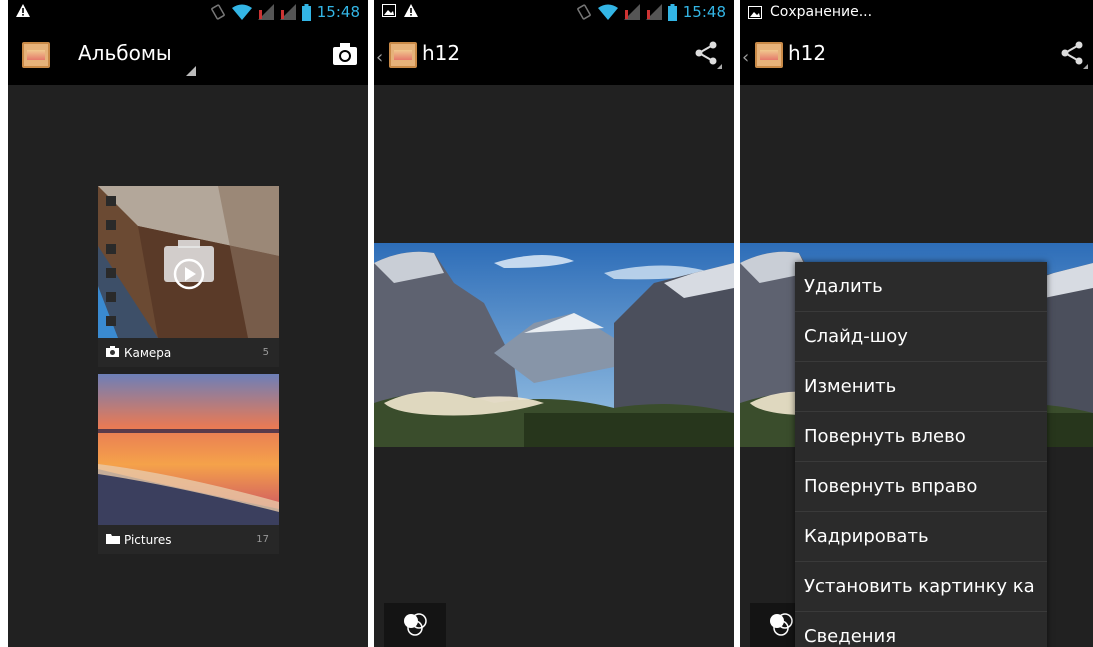 This screenshot has width=1093, height=647. I want to click on album-count: 5, so click(265, 352).